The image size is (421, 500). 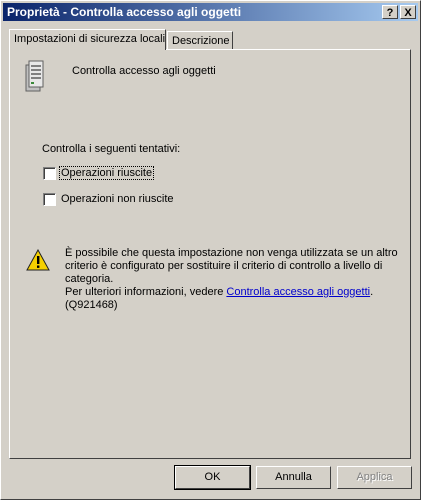 I want to click on ok-label: OK, so click(x=212, y=477).